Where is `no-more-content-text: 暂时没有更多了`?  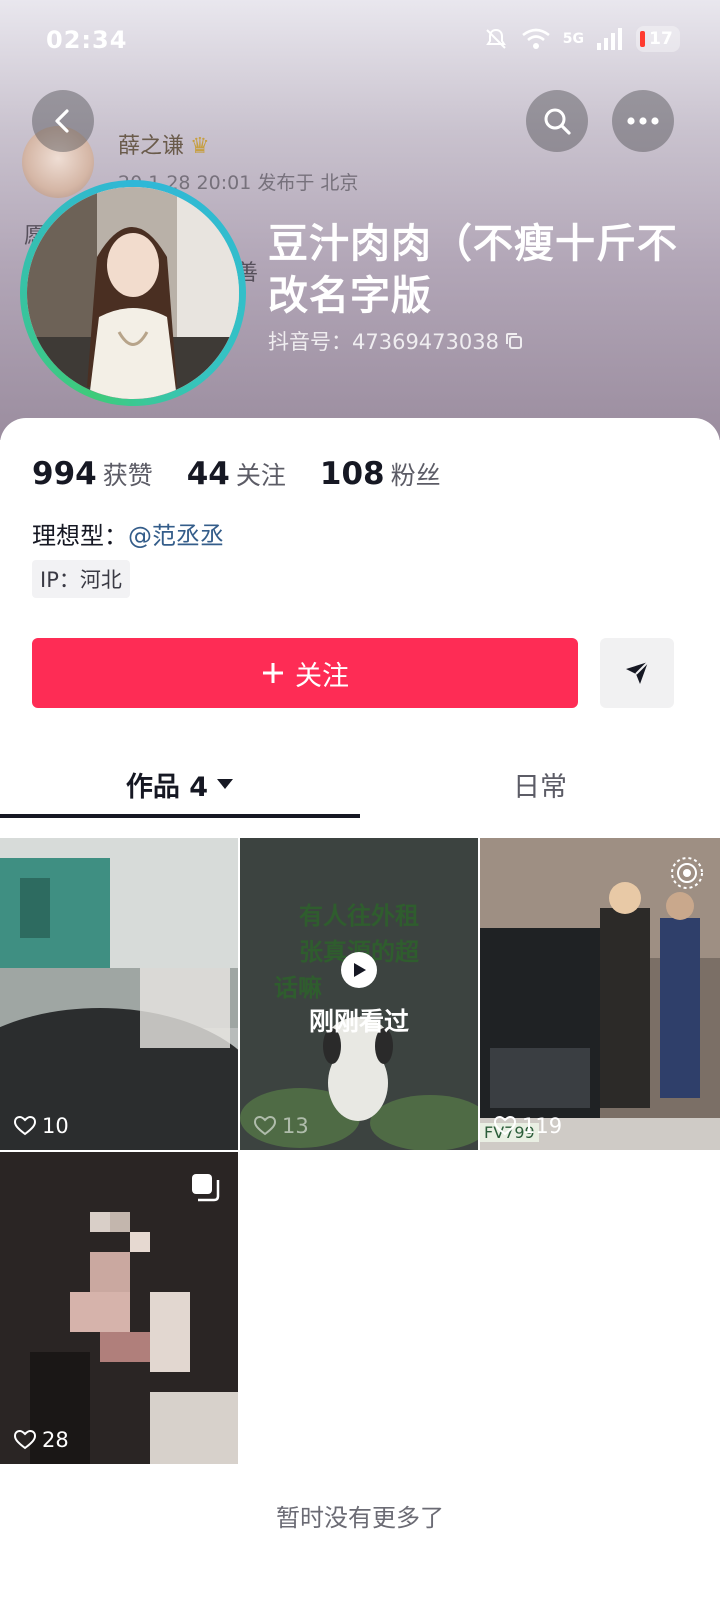
no-more-content-text: 暂时没有更多了 is located at coordinates (360, 1518).